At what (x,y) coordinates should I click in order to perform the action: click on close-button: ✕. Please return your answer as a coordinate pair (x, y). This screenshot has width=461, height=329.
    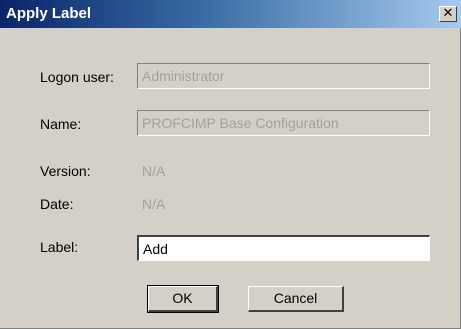
    Looking at the image, I should click on (448, 14).